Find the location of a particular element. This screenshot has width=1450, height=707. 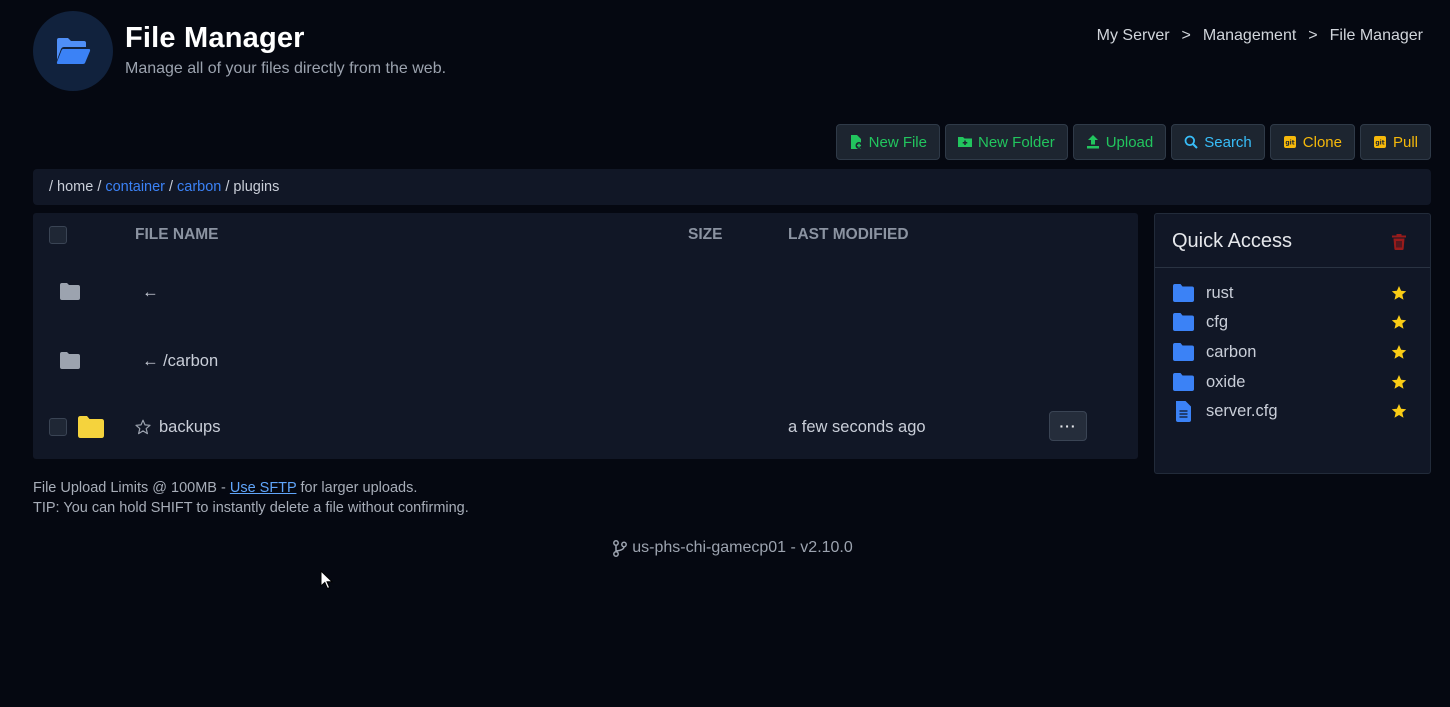

table-header: FILE NAME SIZE LAST MODIFIED is located at coordinates (585, 235).